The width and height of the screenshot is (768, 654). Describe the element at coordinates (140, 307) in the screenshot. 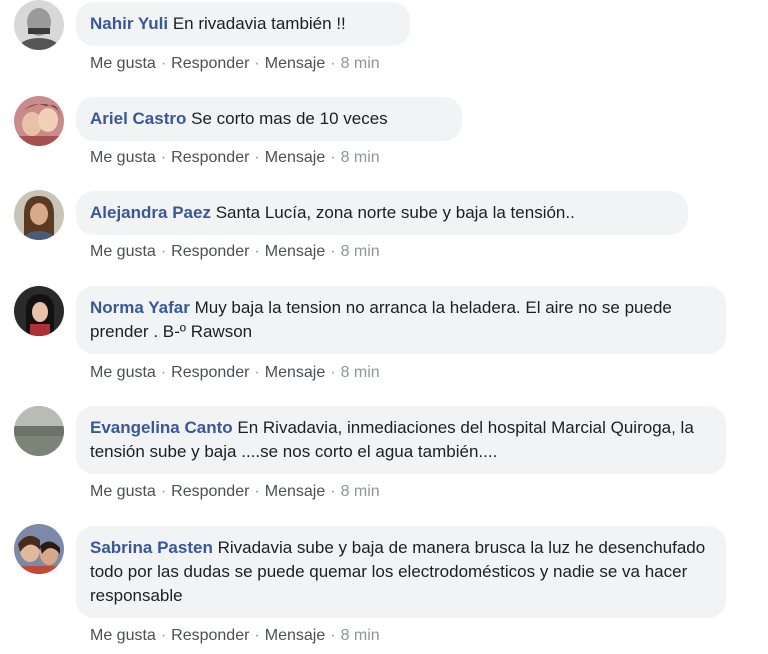

I see `comment-author: Norma Yafar` at that location.